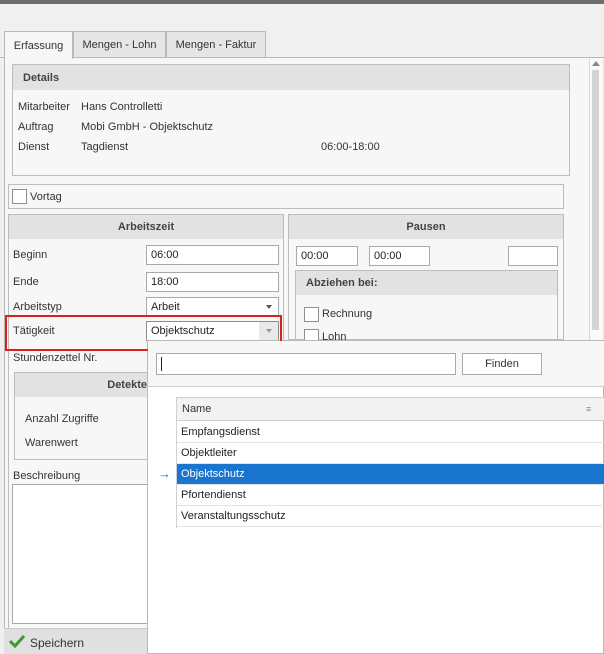 The image size is (604, 654). What do you see at coordinates (595, 200) in the screenshot?
I see `scroll-thumb` at bounding box center [595, 200].